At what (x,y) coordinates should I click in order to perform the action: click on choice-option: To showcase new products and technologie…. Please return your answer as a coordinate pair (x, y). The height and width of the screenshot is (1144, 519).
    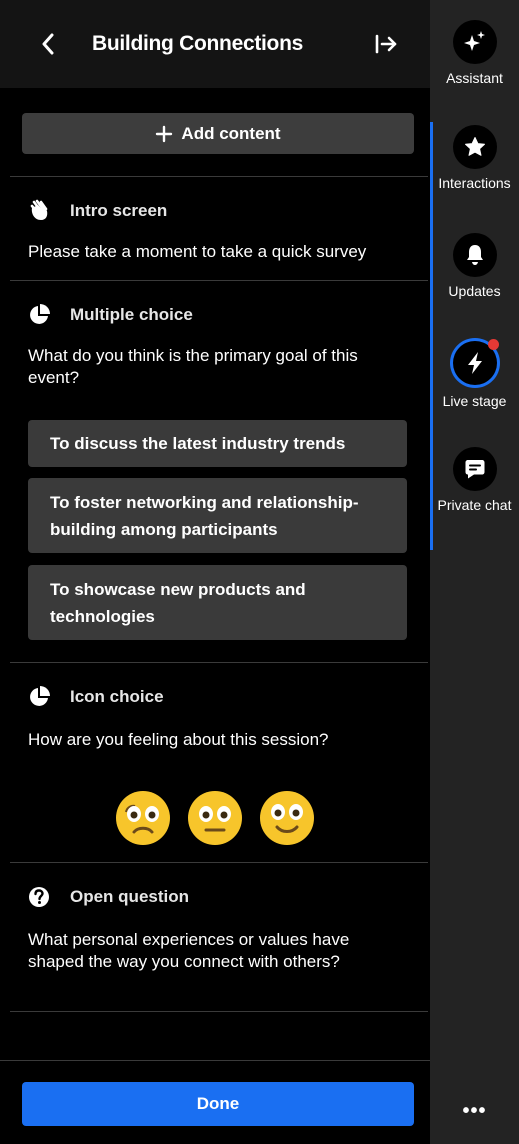
    Looking at the image, I should click on (217, 602).